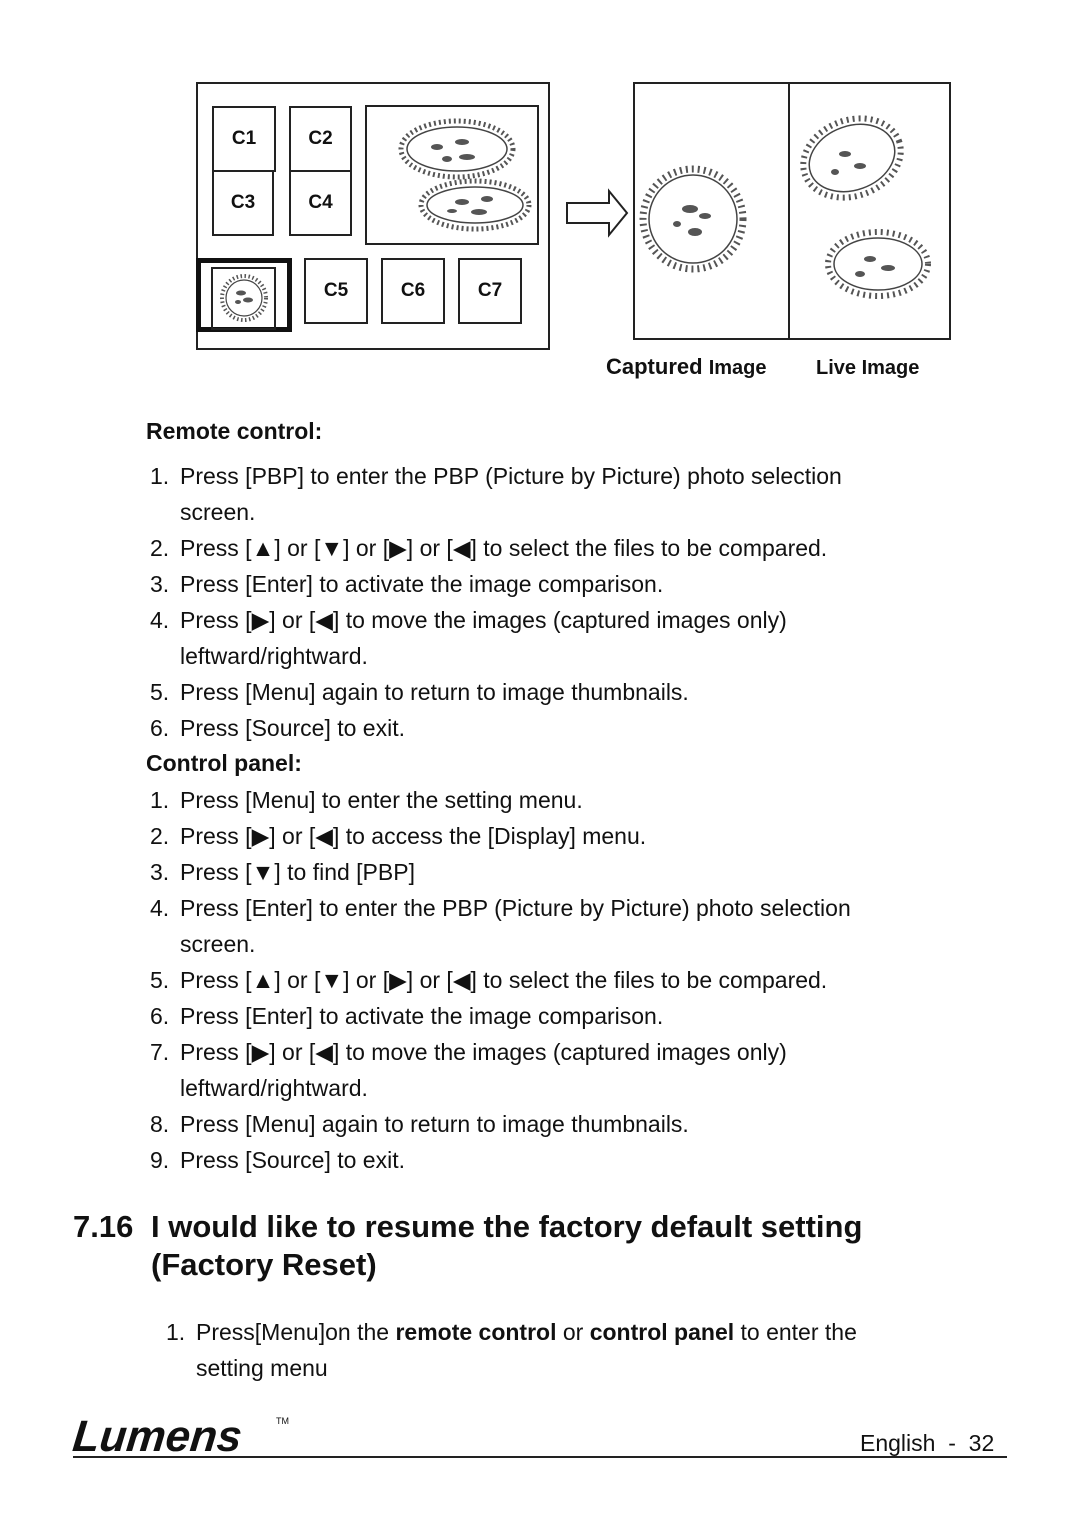 This screenshot has width=1080, height=1532. Describe the element at coordinates (234, 431) in the screenshot. I see `remote-control-heading: Remote control:` at that location.